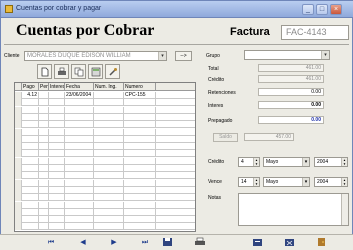 This screenshot has width=353, height=250. Describe the element at coordinates (79, 95) in the screenshot. I see `table-cell: 23/06/2004` at that location.